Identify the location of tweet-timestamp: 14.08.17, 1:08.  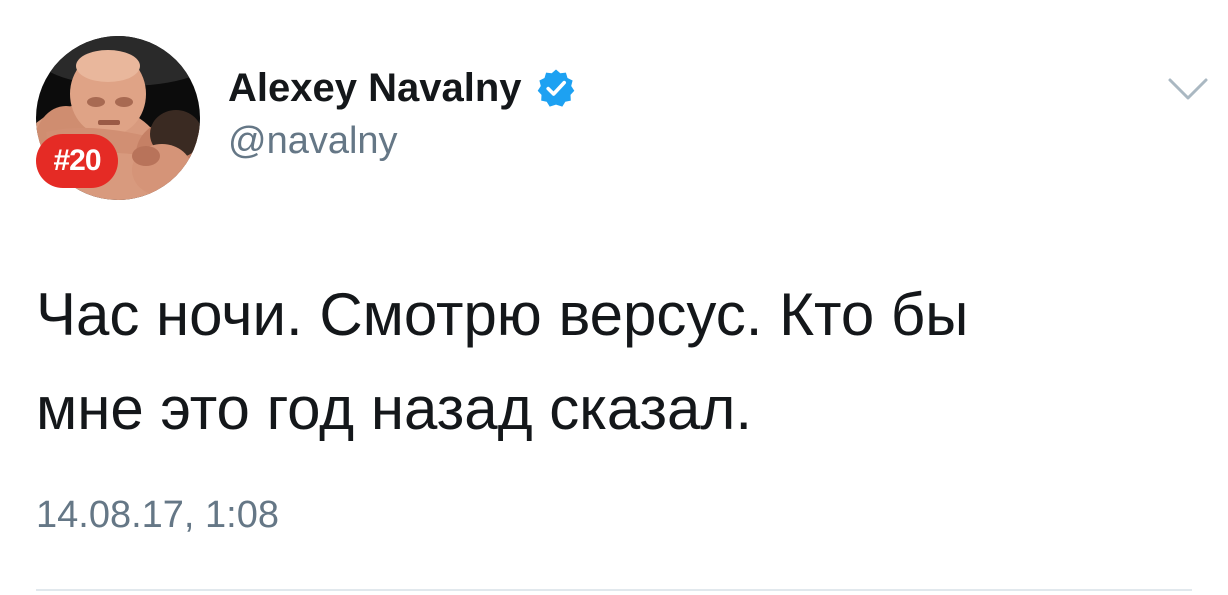
(157, 515).